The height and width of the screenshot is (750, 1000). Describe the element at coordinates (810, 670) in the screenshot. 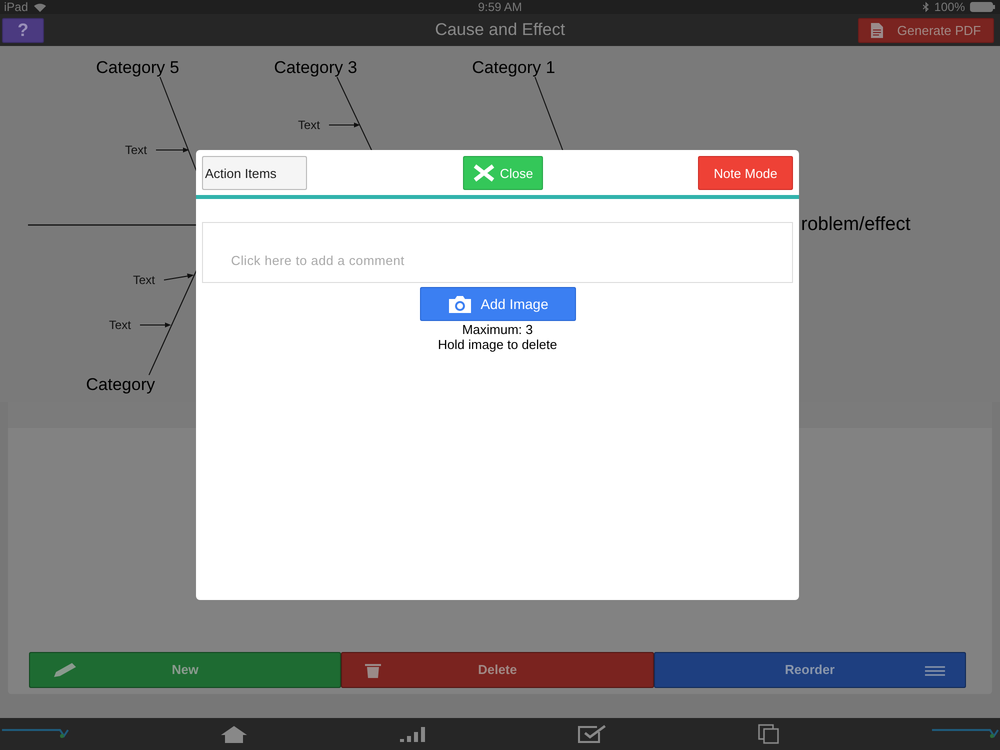

I see `reorder-button: Reorder` at that location.